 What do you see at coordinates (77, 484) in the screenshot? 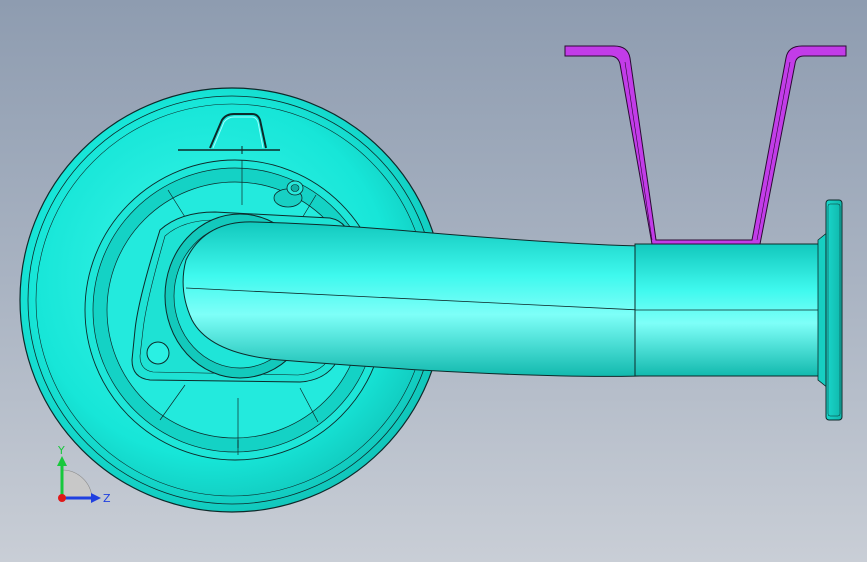
I see `triad-plane` at bounding box center [77, 484].